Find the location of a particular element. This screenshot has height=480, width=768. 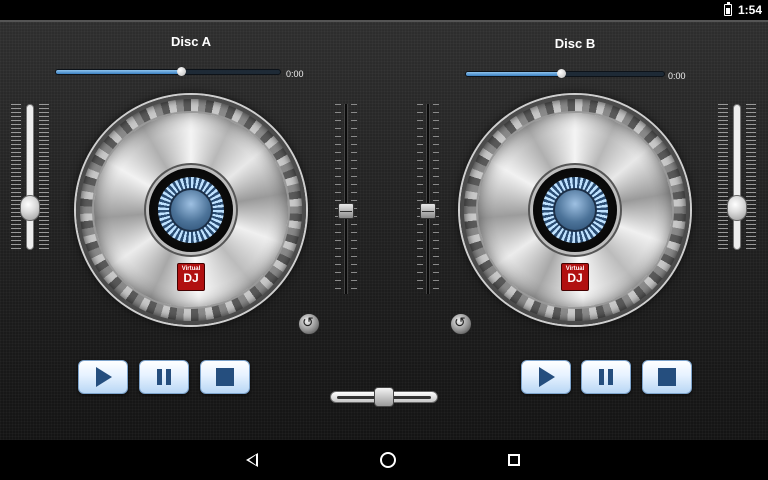

recent-apps-icon is located at coordinates (514, 460).